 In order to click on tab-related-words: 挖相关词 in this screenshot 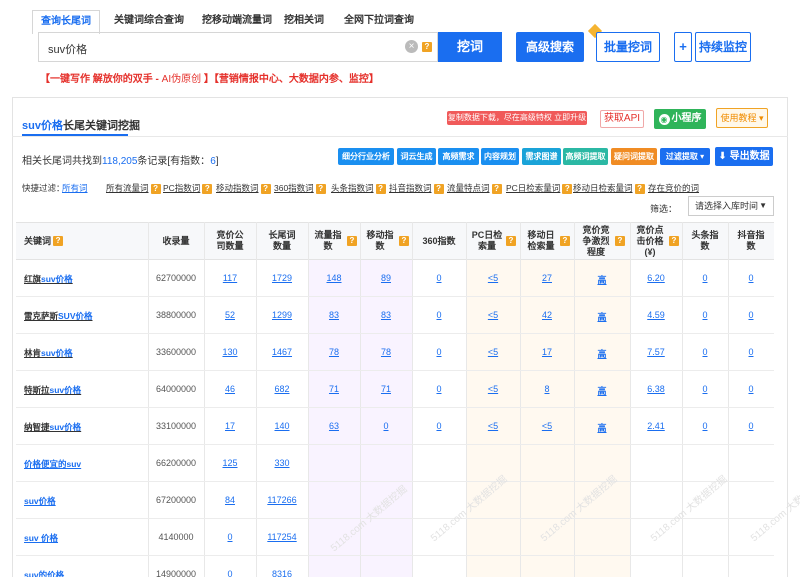, I will do `click(304, 21)`.